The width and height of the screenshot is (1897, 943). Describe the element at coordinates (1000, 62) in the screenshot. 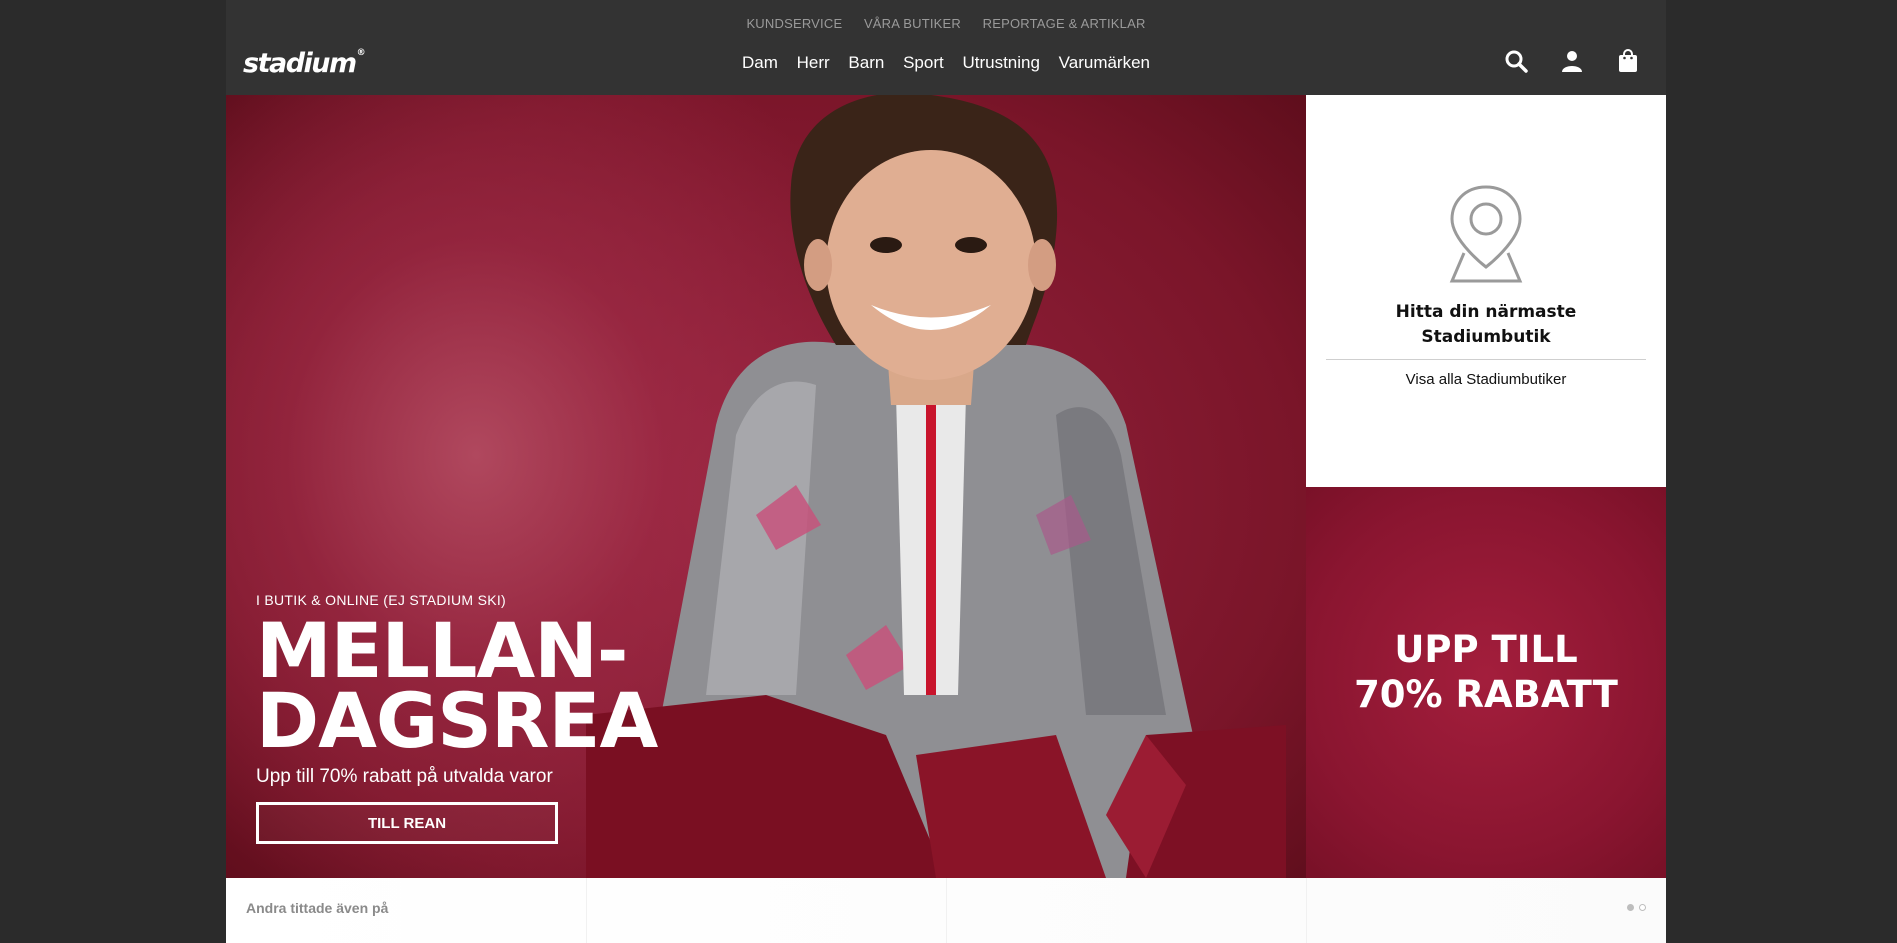

I see `nav-item-utrustning: Utrustning` at that location.